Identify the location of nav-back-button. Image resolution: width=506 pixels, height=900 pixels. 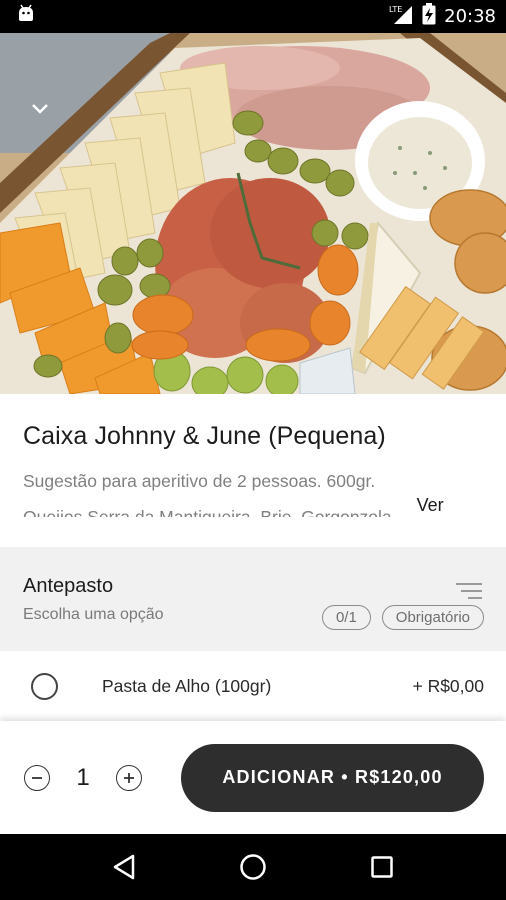
(124, 867).